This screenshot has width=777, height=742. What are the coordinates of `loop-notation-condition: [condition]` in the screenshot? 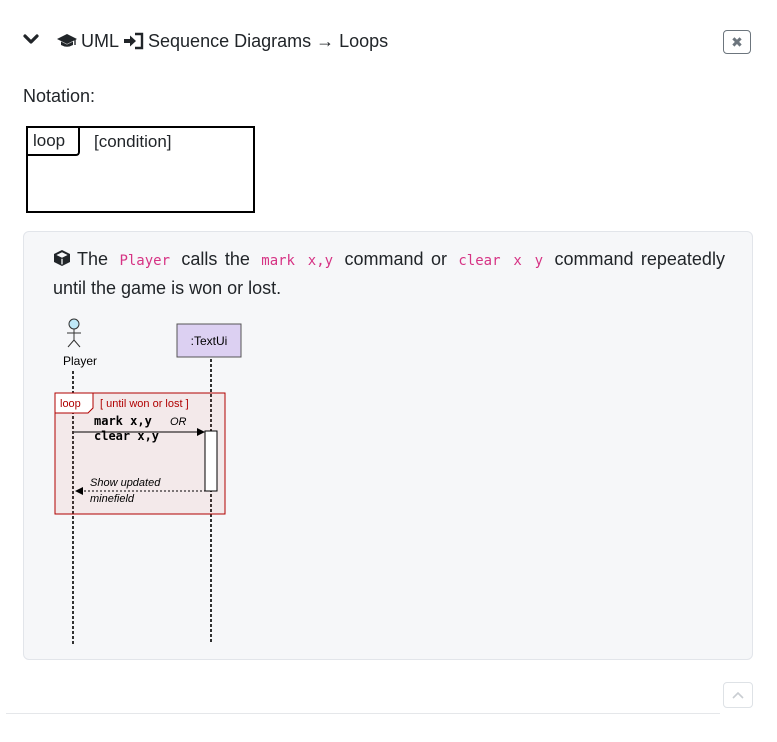 It's located at (133, 141).